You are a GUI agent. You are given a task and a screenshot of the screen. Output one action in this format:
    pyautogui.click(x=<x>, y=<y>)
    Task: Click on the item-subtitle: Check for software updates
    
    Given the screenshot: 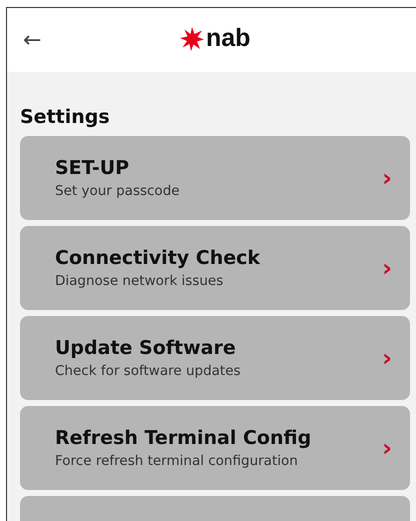 What is the action you would take?
    pyautogui.click(x=148, y=371)
    